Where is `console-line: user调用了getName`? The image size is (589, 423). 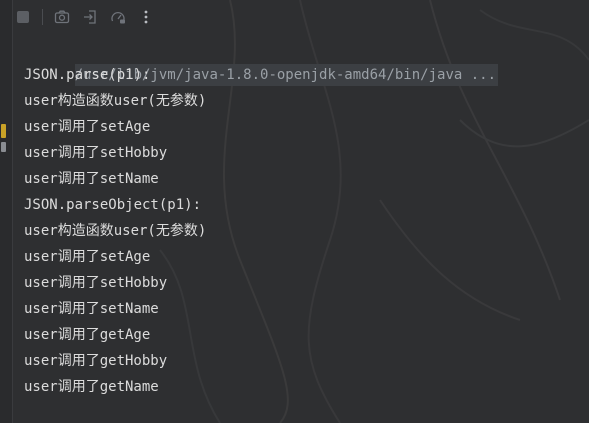
console-line: user调用了getName is located at coordinates (91, 387).